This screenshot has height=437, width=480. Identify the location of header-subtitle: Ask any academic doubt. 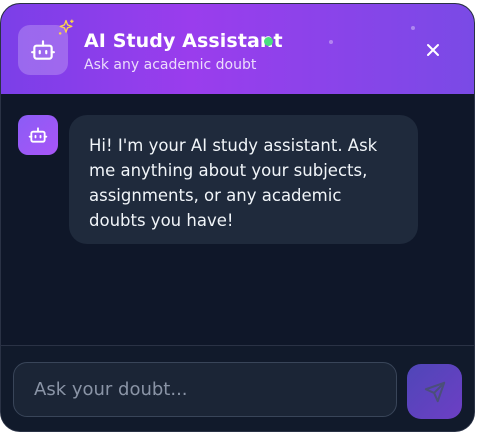
(170, 65).